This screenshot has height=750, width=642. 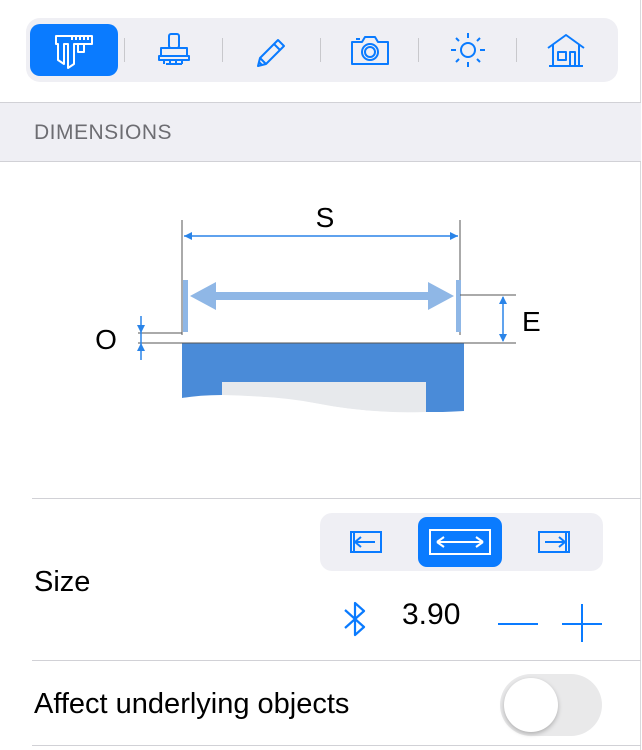 I want to click on align-right-icon, so click(x=554, y=542).